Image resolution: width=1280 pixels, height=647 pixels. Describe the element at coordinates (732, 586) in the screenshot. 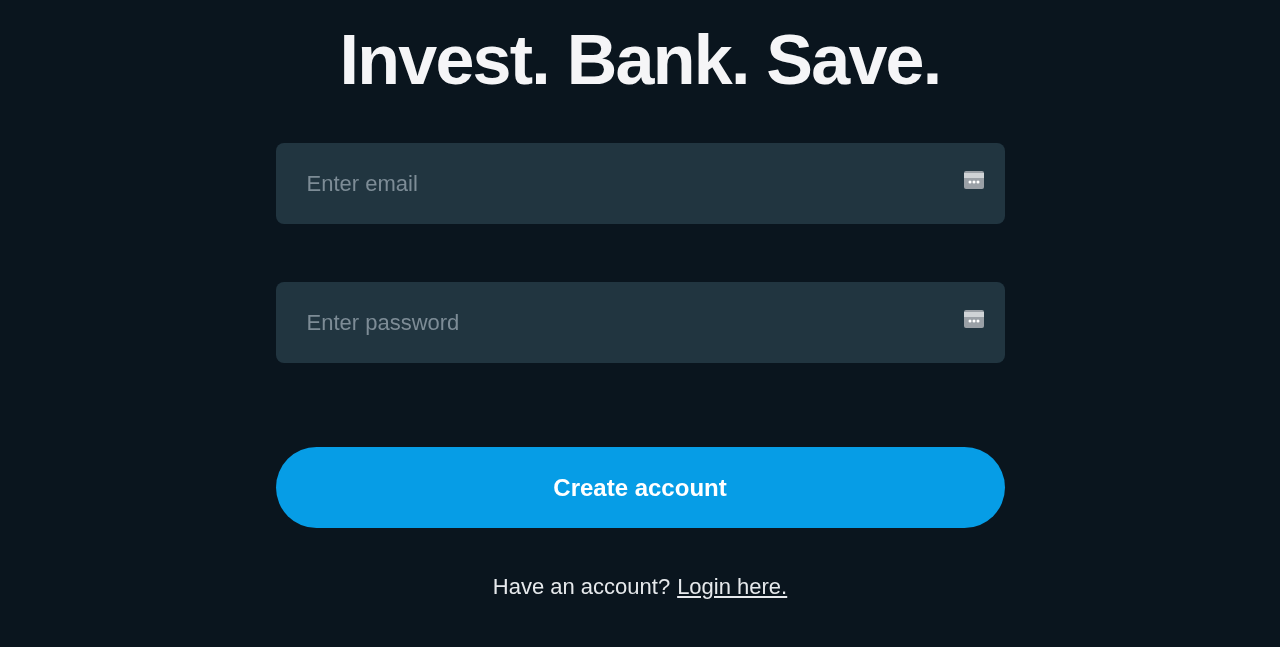

I see `login-link: Login here.` at that location.